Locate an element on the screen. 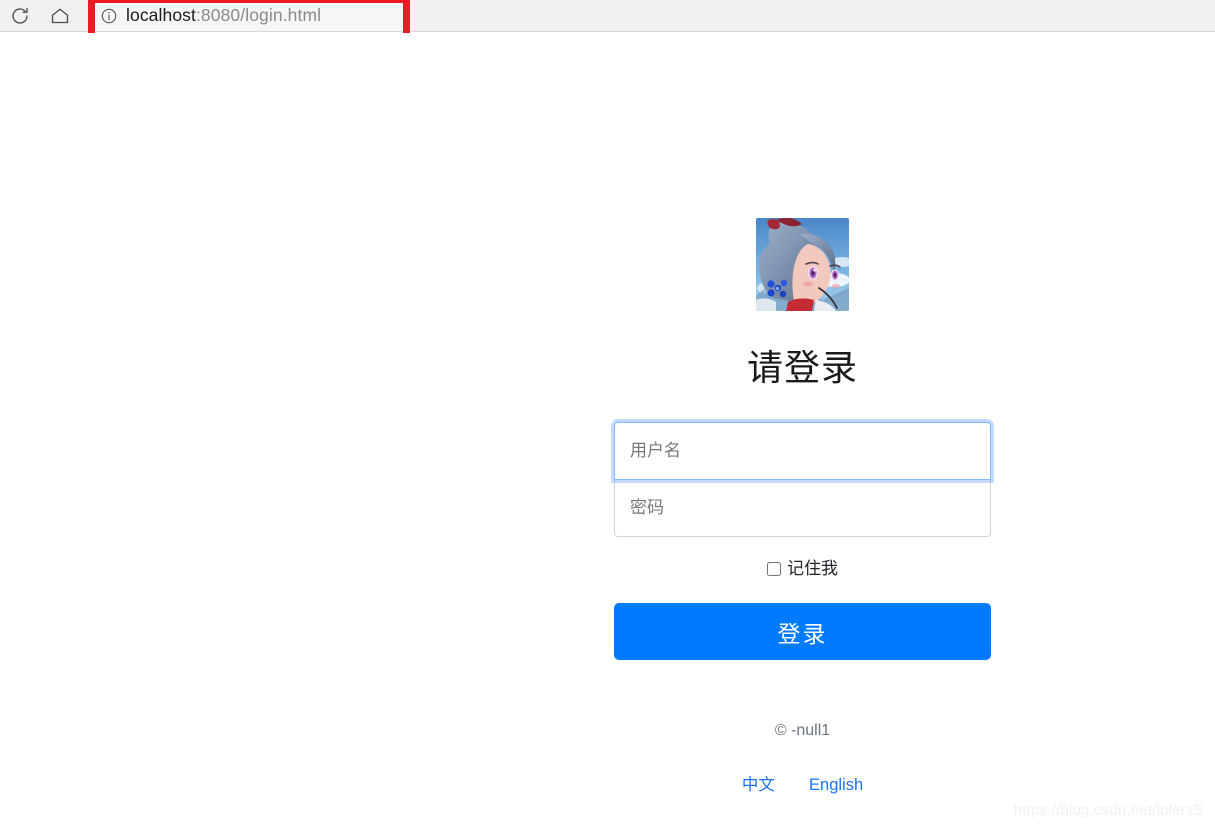 The height and width of the screenshot is (826, 1215). language-switcher: 中文 English is located at coordinates (802, 783).